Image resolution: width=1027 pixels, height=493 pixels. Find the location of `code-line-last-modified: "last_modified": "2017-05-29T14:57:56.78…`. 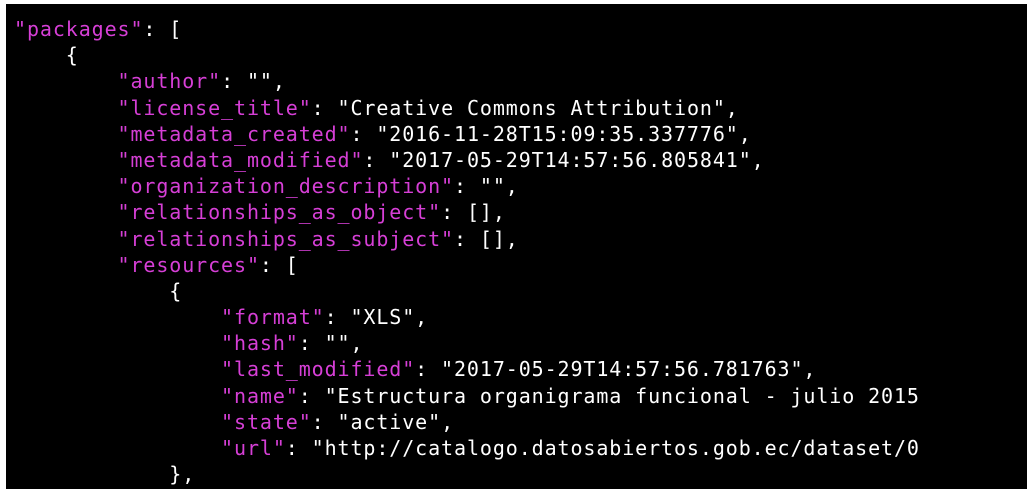

code-line-last-modified: "last_modified": "2017-05-29T14:57:56.78… is located at coordinates (520, 369).